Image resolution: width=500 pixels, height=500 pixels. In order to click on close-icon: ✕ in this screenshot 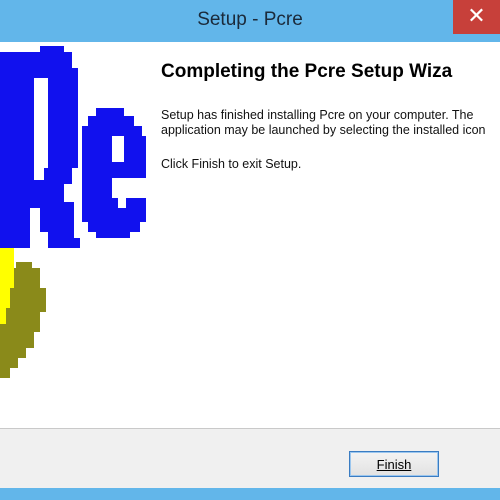, I will do `click(476, 16)`.